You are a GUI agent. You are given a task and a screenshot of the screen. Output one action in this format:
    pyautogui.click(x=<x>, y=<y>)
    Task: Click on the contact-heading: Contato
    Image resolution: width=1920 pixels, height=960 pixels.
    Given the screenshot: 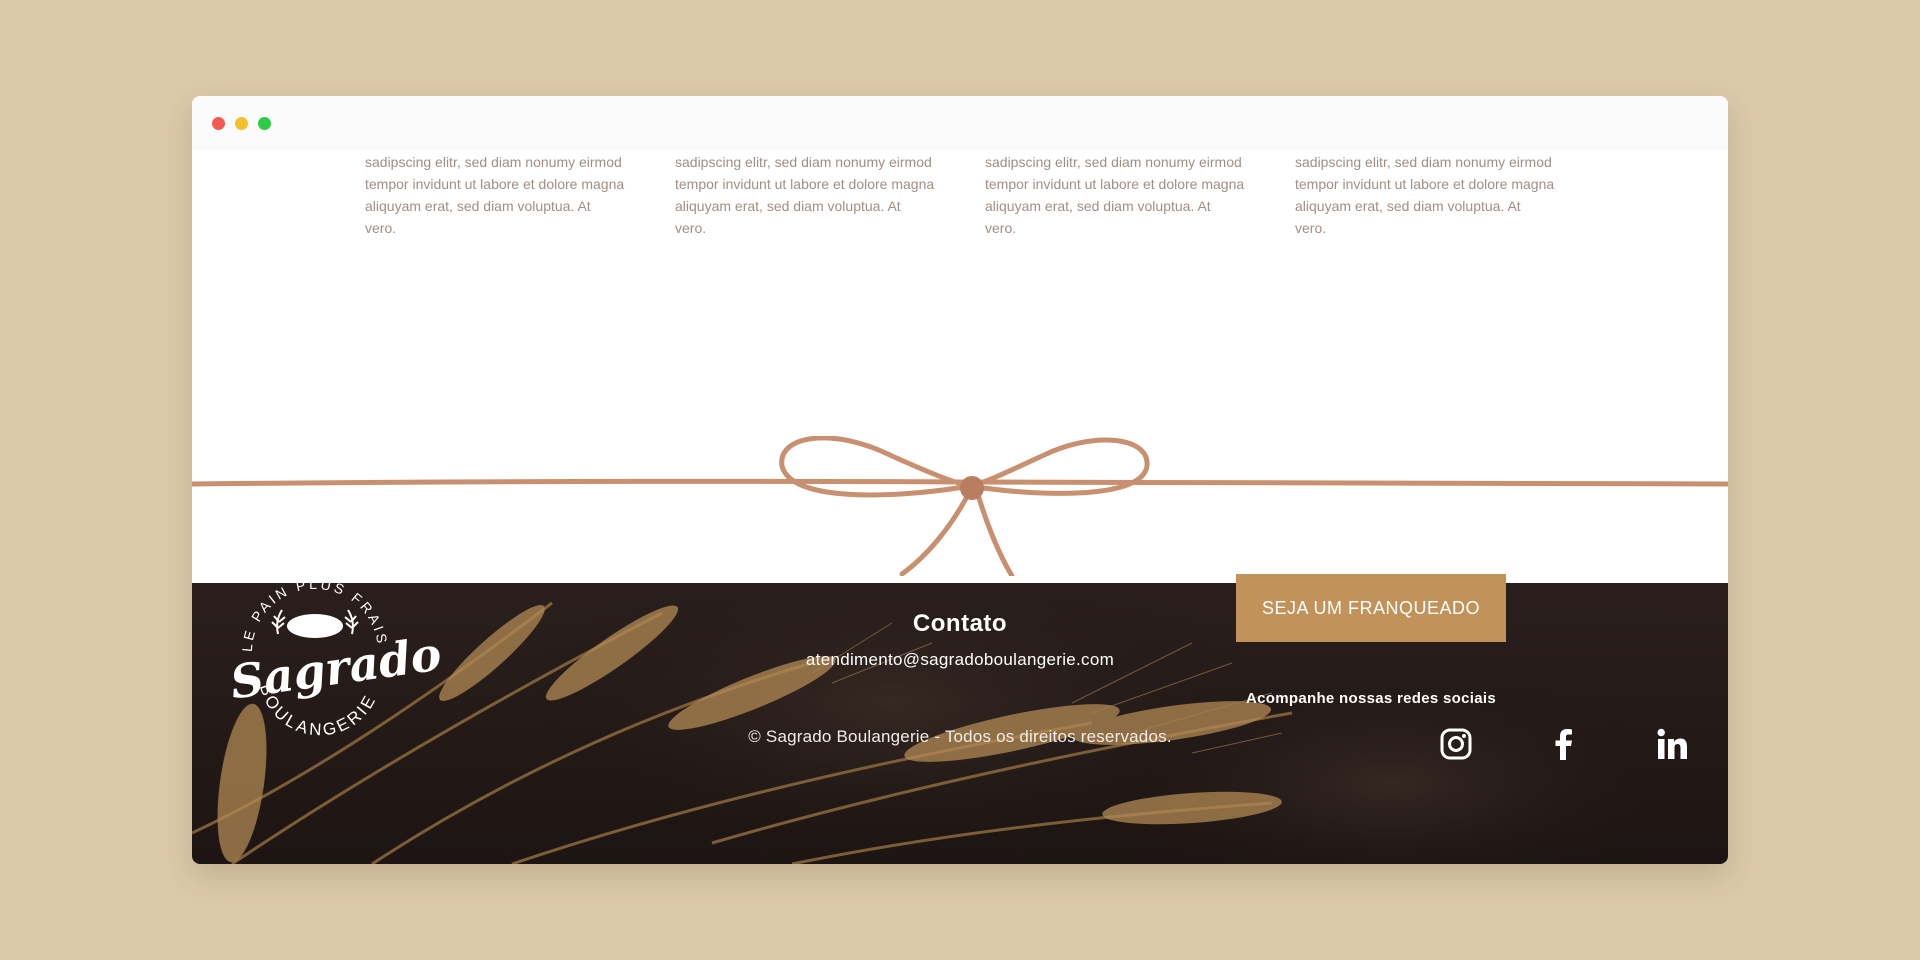 What is the action you would take?
    pyautogui.click(x=960, y=623)
    